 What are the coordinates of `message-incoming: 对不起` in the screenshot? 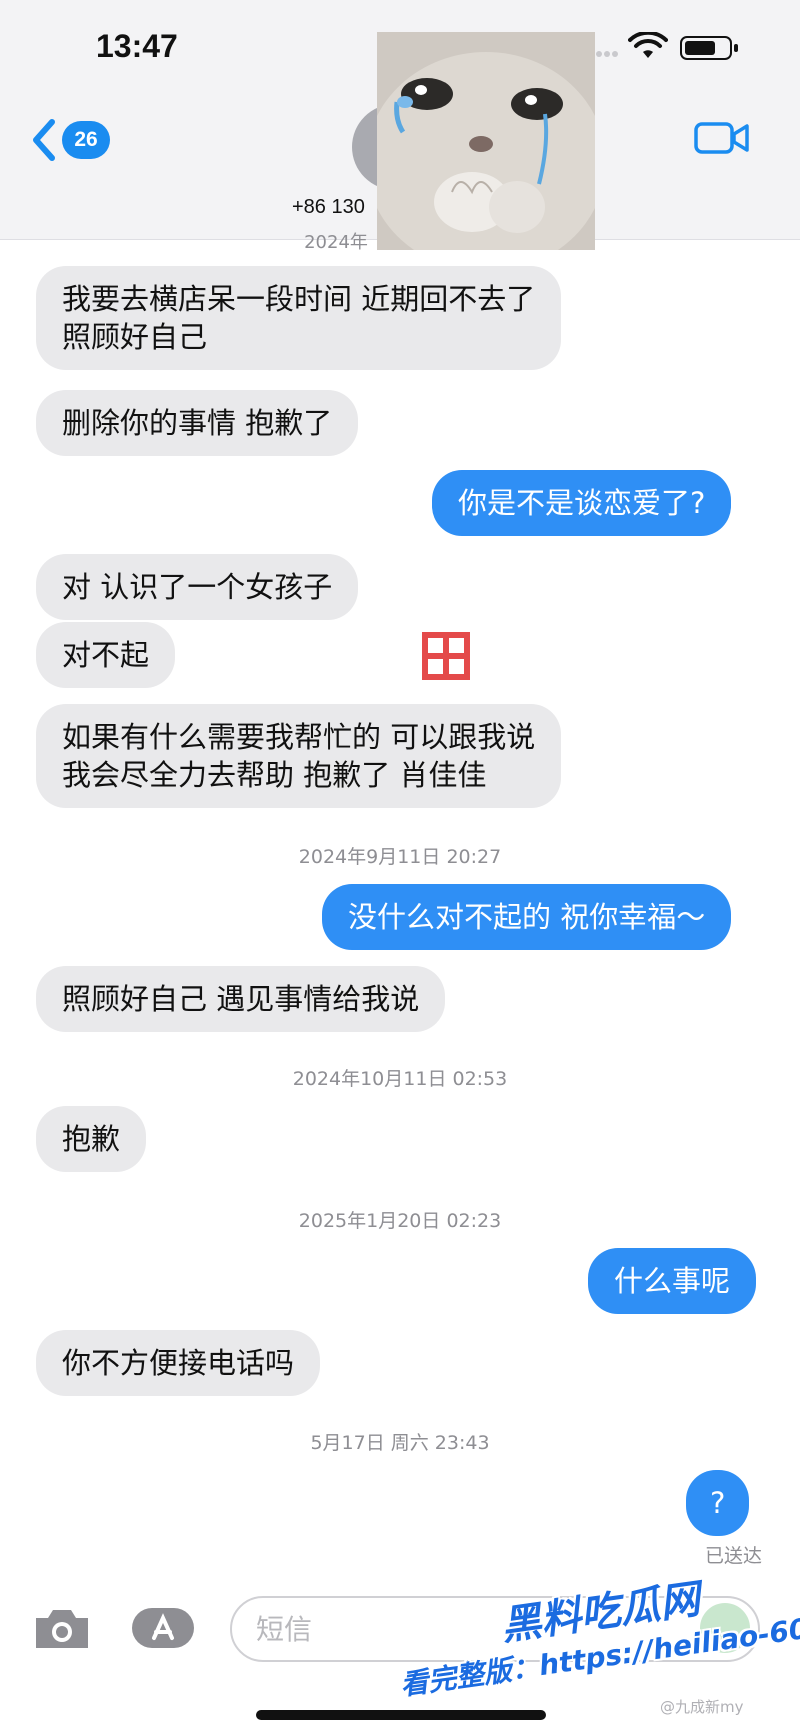 It's located at (106, 655).